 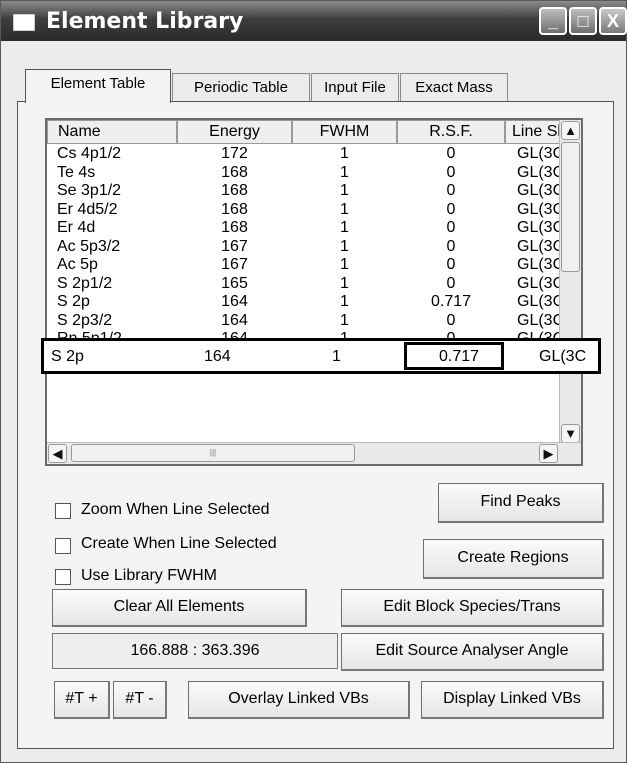 What do you see at coordinates (472, 608) in the screenshot?
I see `edit-block-species-button: Edit Block Species/Trans` at bounding box center [472, 608].